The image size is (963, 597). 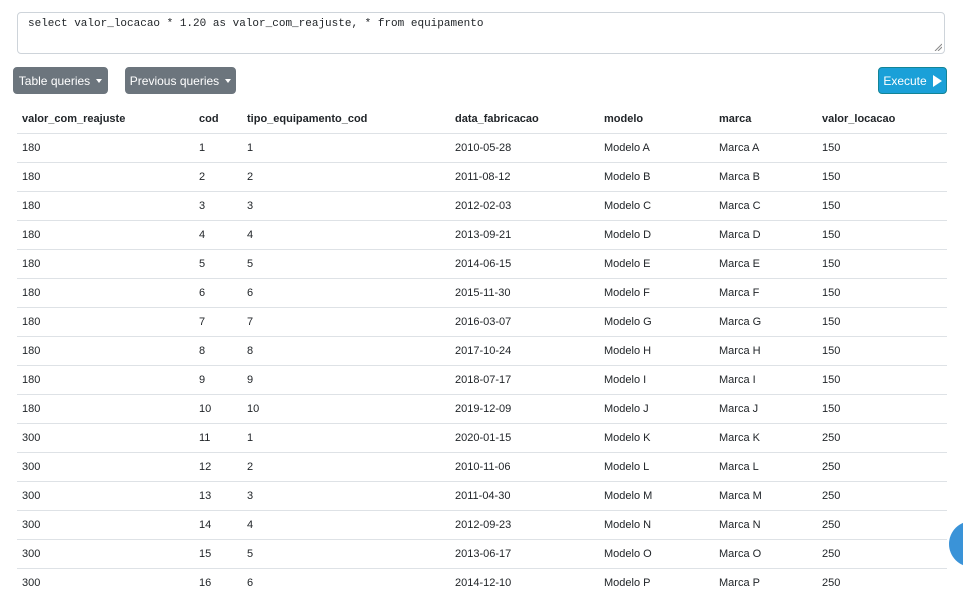 I want to click on table-cell: 2010-11-06, so click(x=524, y=467).